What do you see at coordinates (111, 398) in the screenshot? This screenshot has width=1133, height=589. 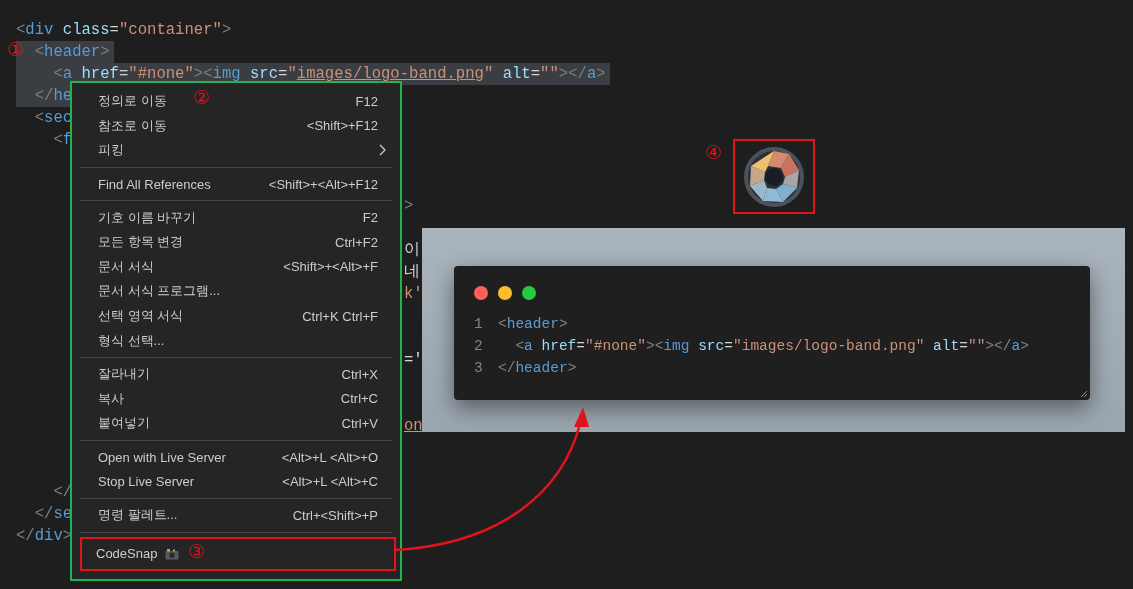 I see `menu-item: 복사` at bounding box center [111, 398].